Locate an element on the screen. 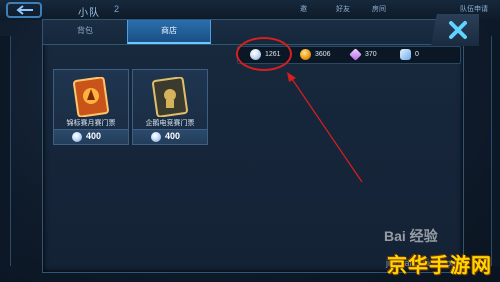 Image resolution: width=500 pixels, height=282 pixels. brand-watermark: 京华手游网 is located at coordinates (439, 266).